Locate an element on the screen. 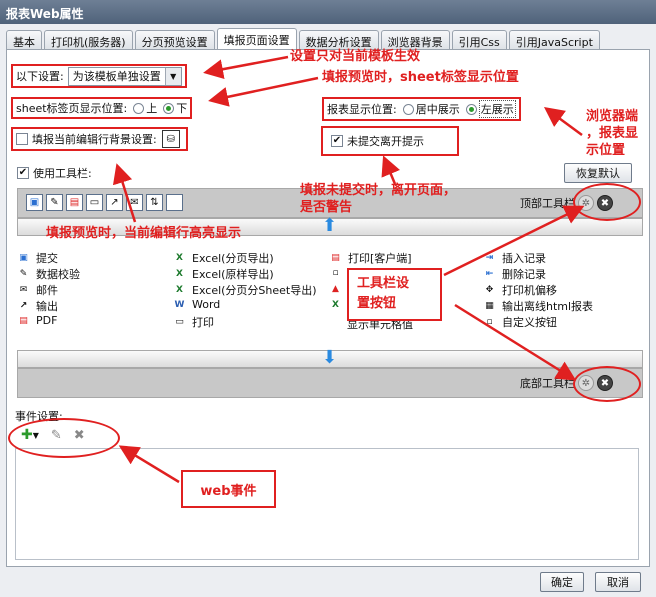 This screenshot has height=597, width=656. unsubmitted-row: ✔ 未提交离开提示 is located at coordinates (390, 141).